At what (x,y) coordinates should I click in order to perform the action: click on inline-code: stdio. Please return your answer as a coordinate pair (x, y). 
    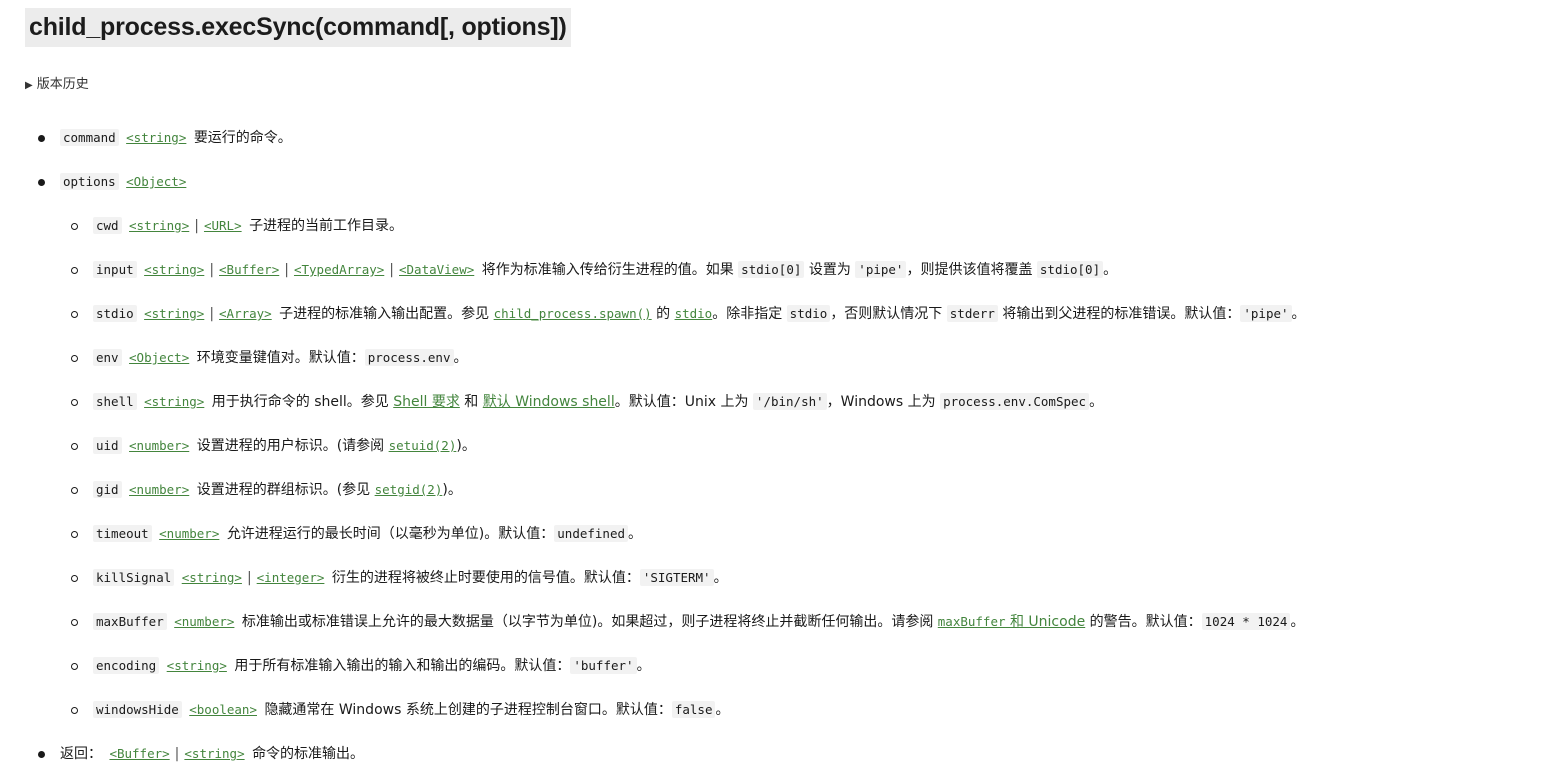
    Looking at the image, I should click on (808, 313).